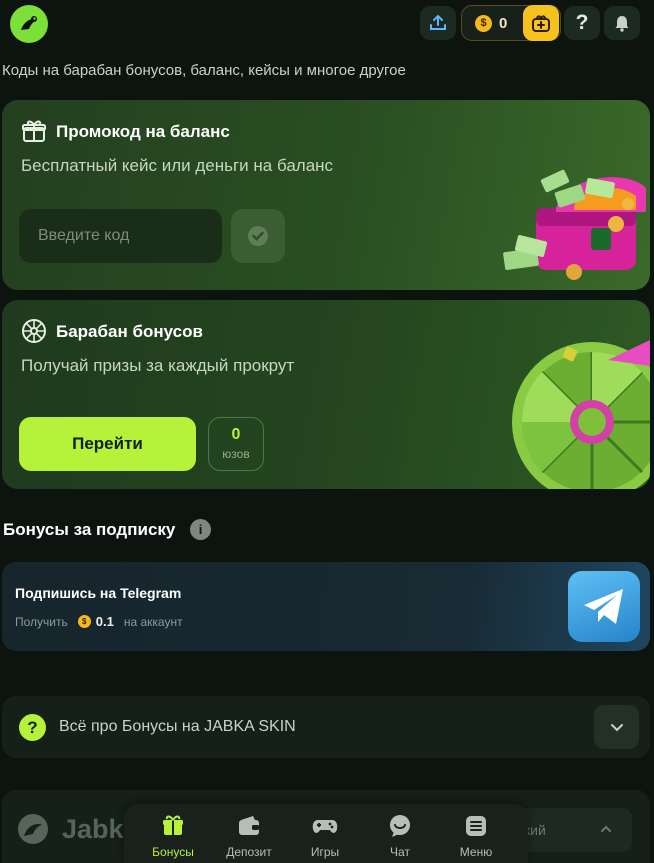  I want to click on wheel-go-label: Перейти, so click(107, 443).